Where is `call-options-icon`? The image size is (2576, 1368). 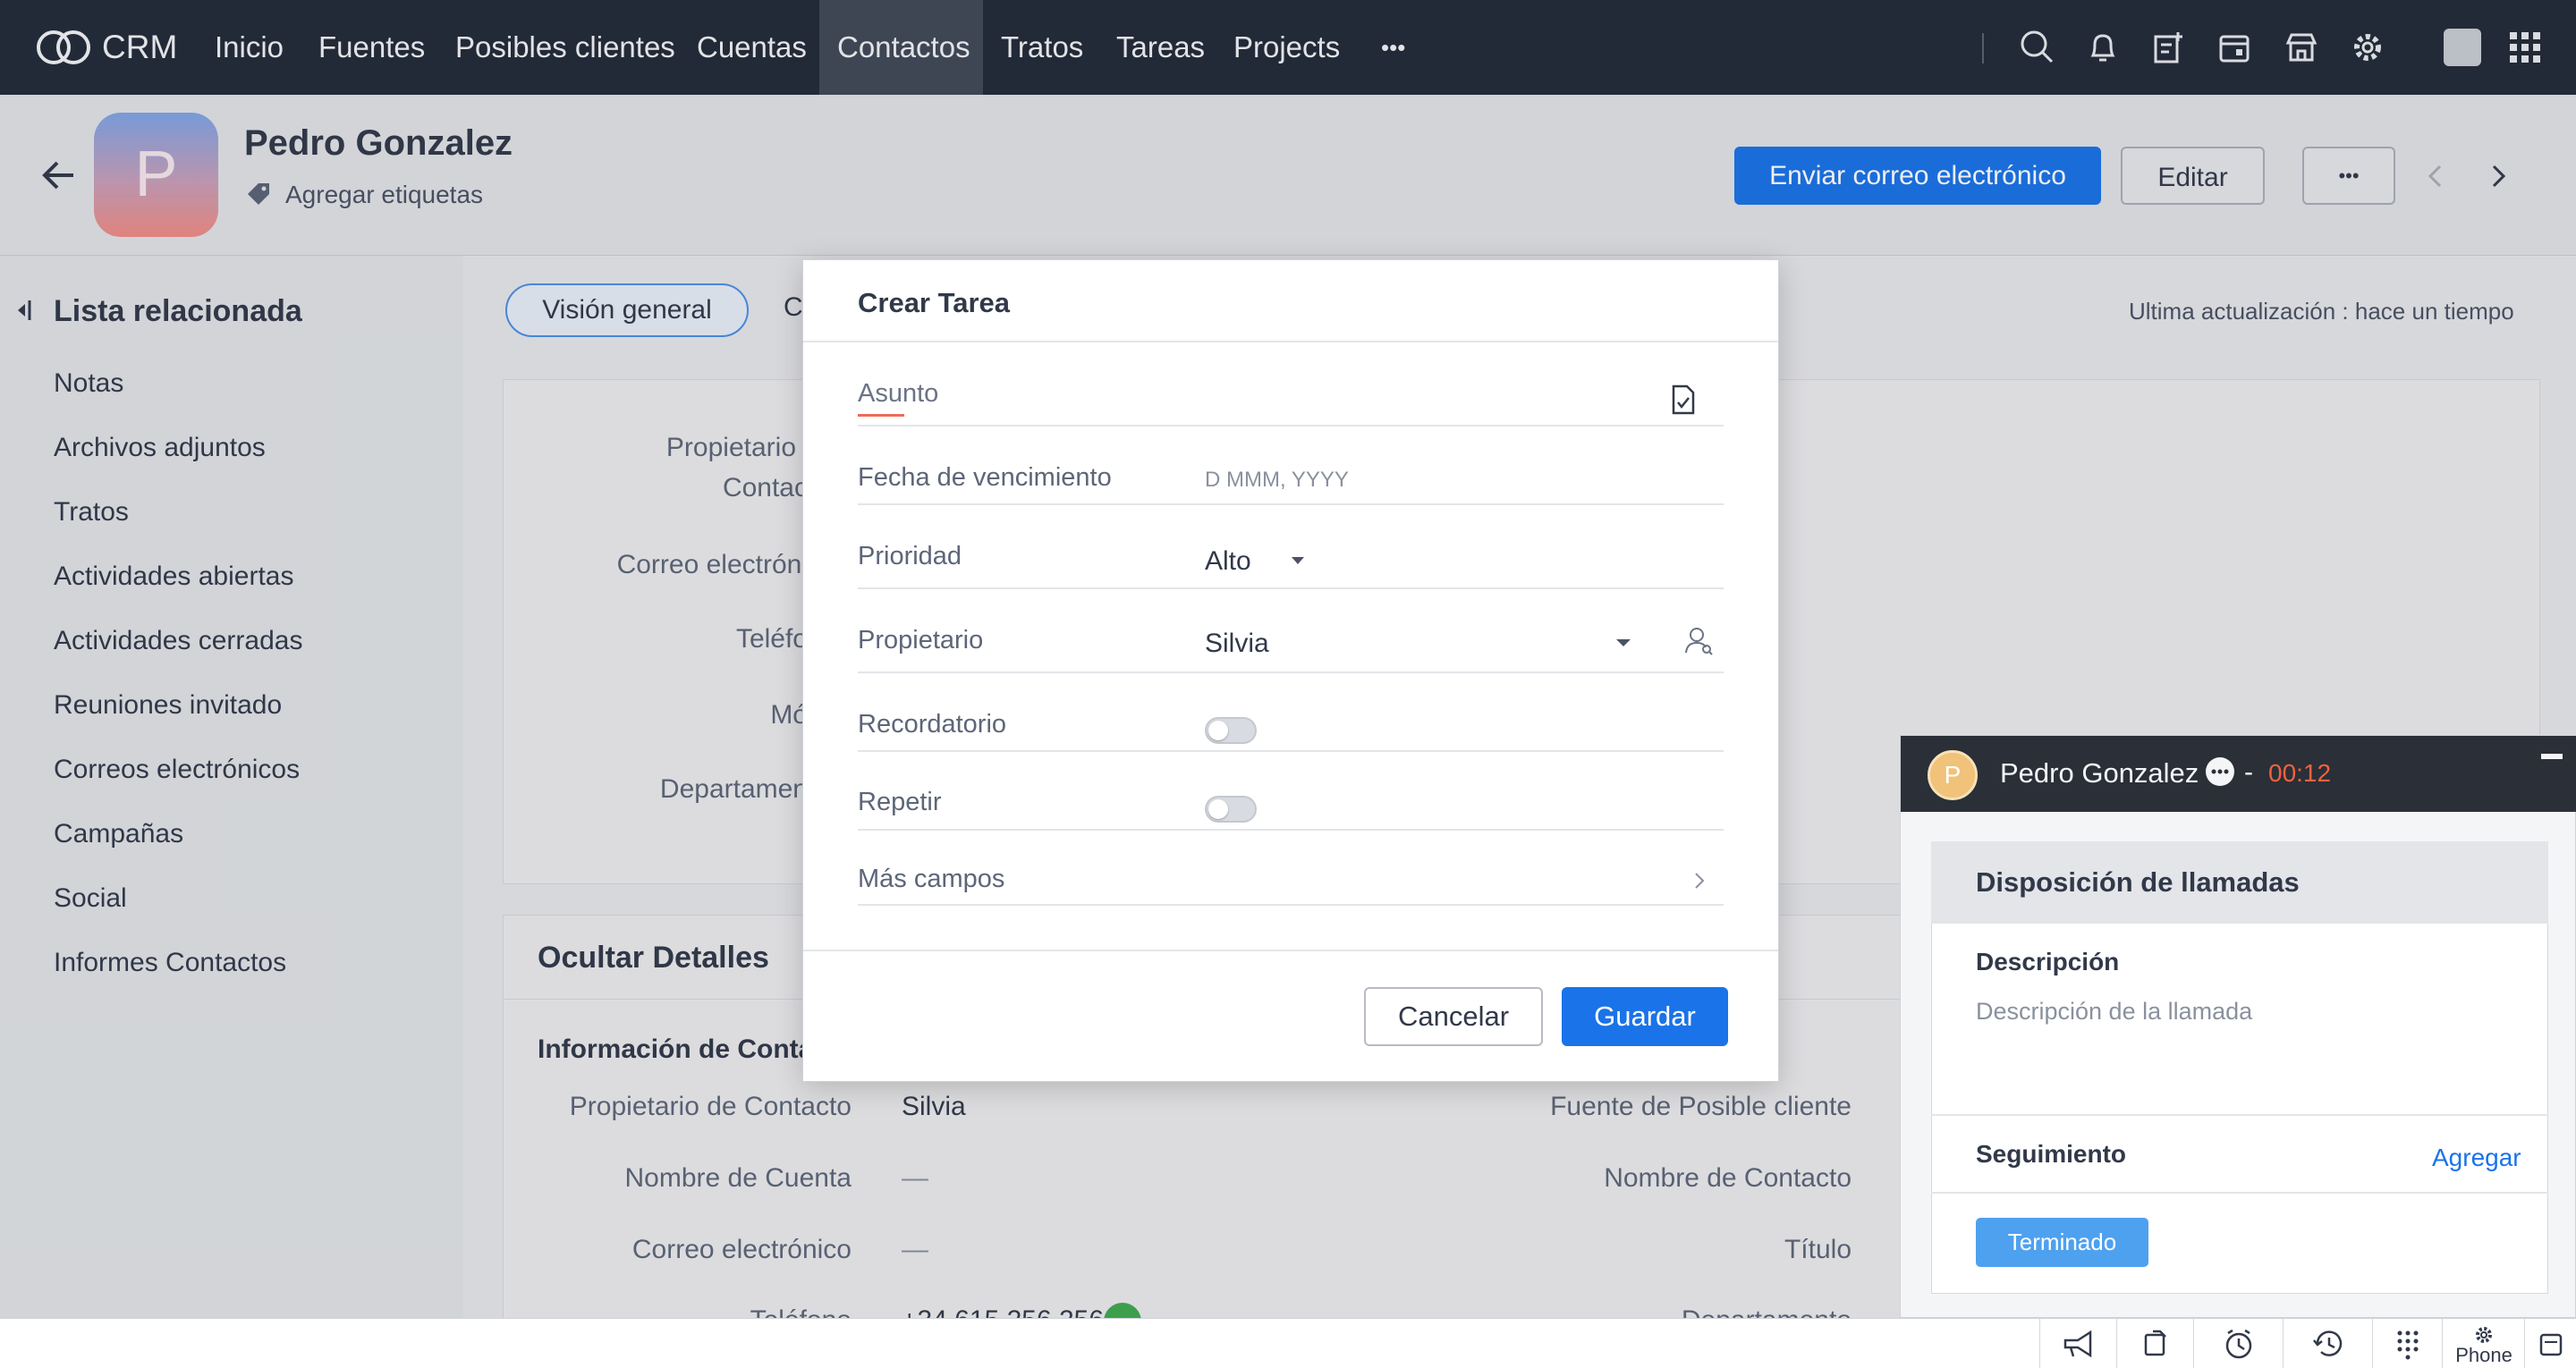
call-options-icon is located at coordinates (2220, 772).